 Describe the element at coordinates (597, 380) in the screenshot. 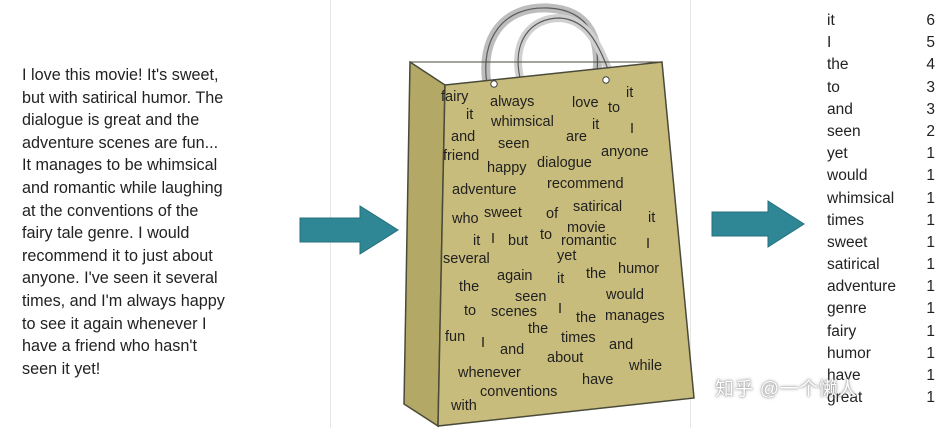

I see `bag-word: have` at that location.